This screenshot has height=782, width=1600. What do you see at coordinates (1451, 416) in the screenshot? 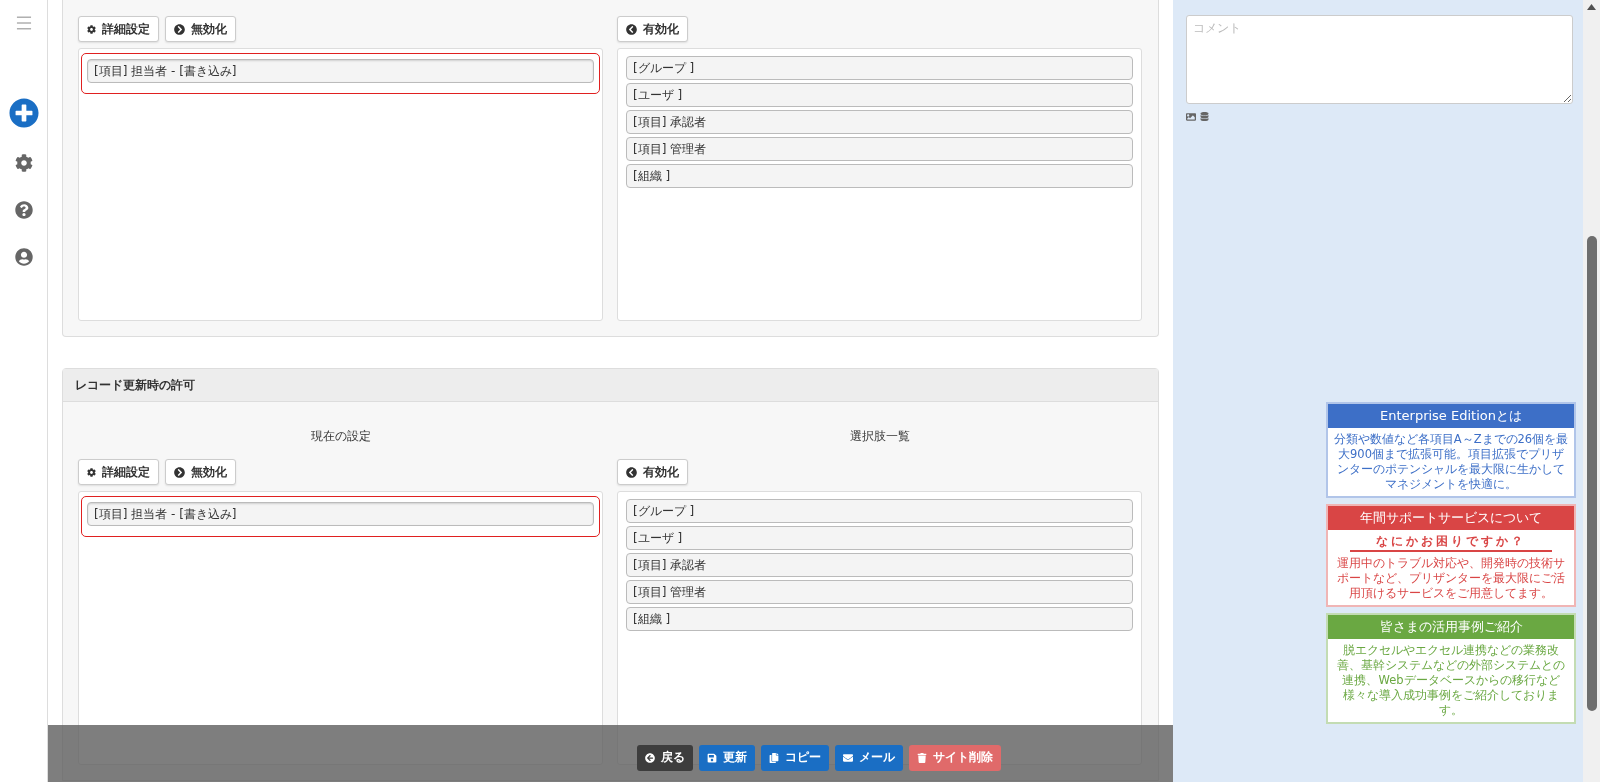
I see `promo-title: Enterprise Editionとは` at bounding box center [1451, 416].